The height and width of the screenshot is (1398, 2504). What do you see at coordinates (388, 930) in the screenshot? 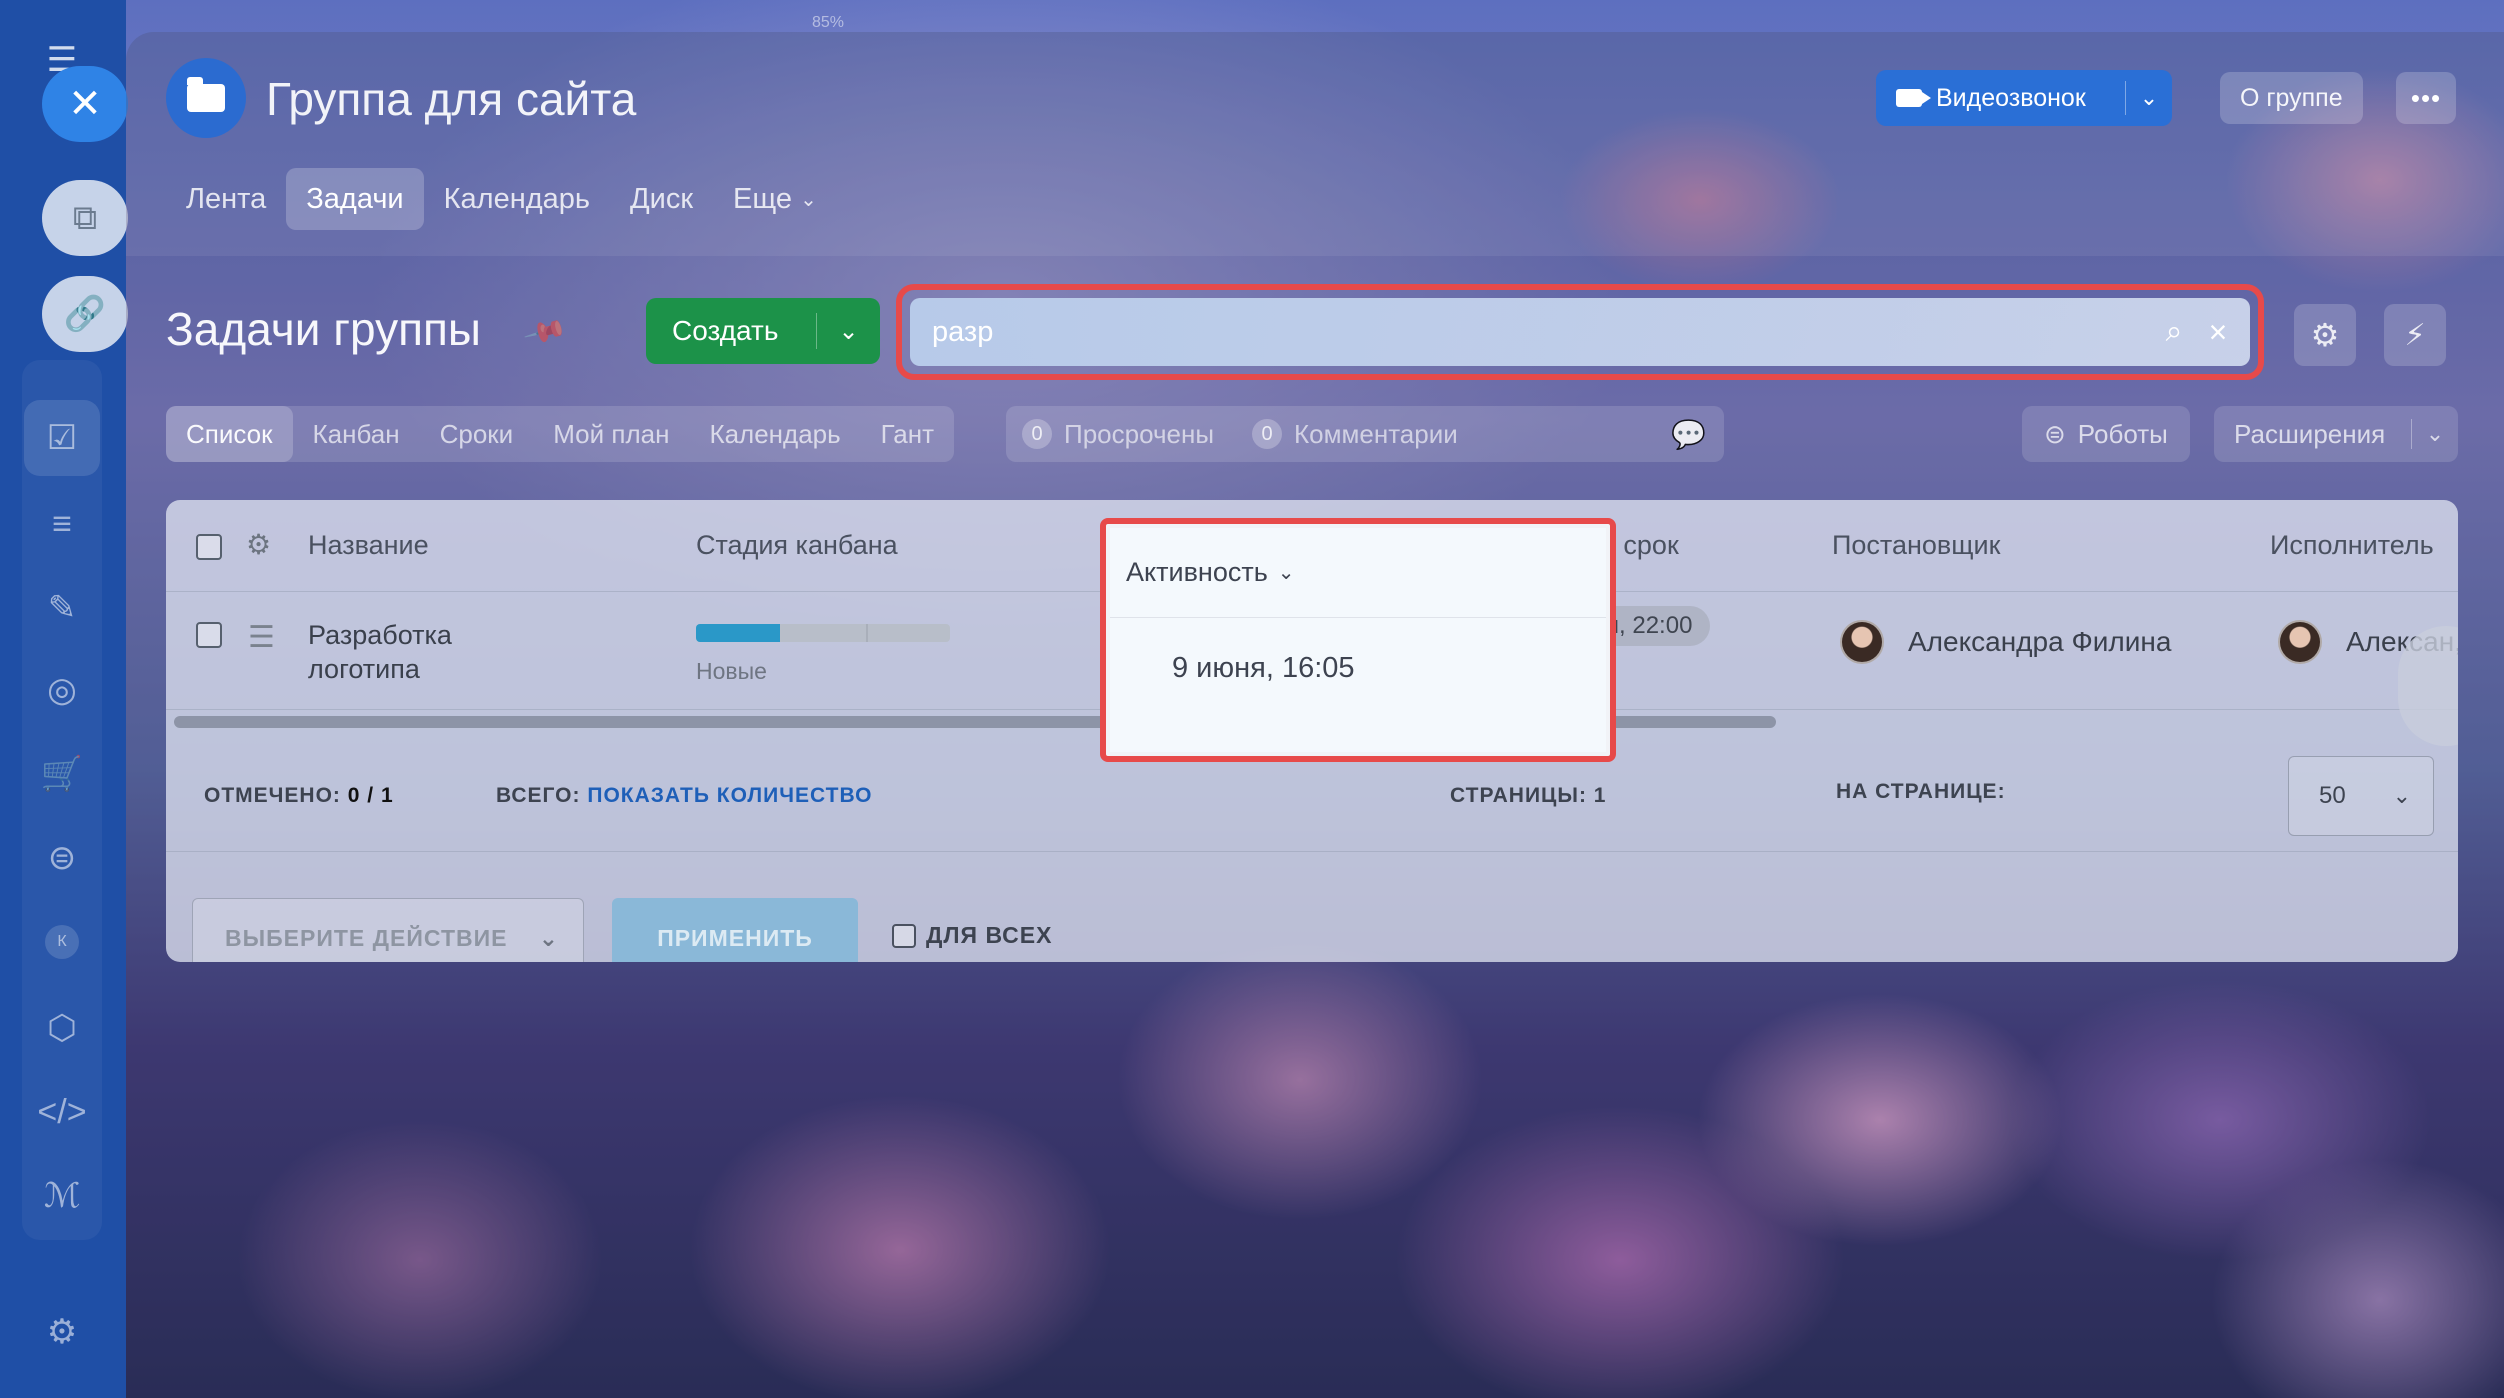
I see `action-select: ВЫБЕРИТЕ ДЕЙСТВИЕ ⌄` at bounding box center [388, 930].